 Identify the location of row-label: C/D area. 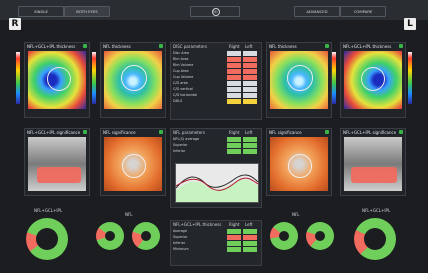
(180, 83).